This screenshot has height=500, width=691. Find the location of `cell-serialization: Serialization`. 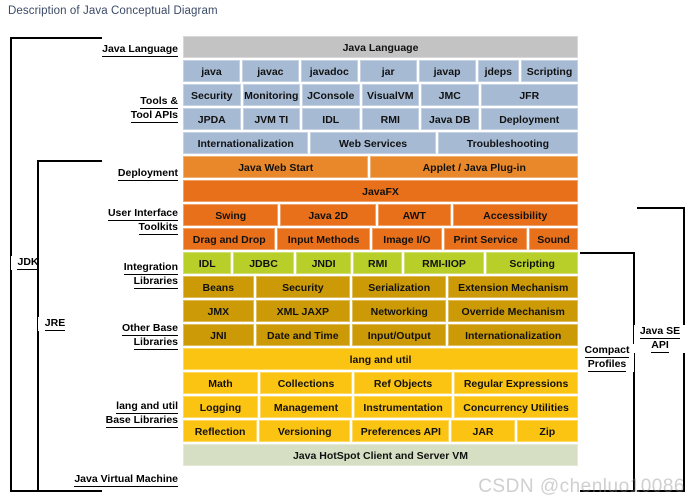

cell-serialization: Serialization is located at coordinates (399, 287).